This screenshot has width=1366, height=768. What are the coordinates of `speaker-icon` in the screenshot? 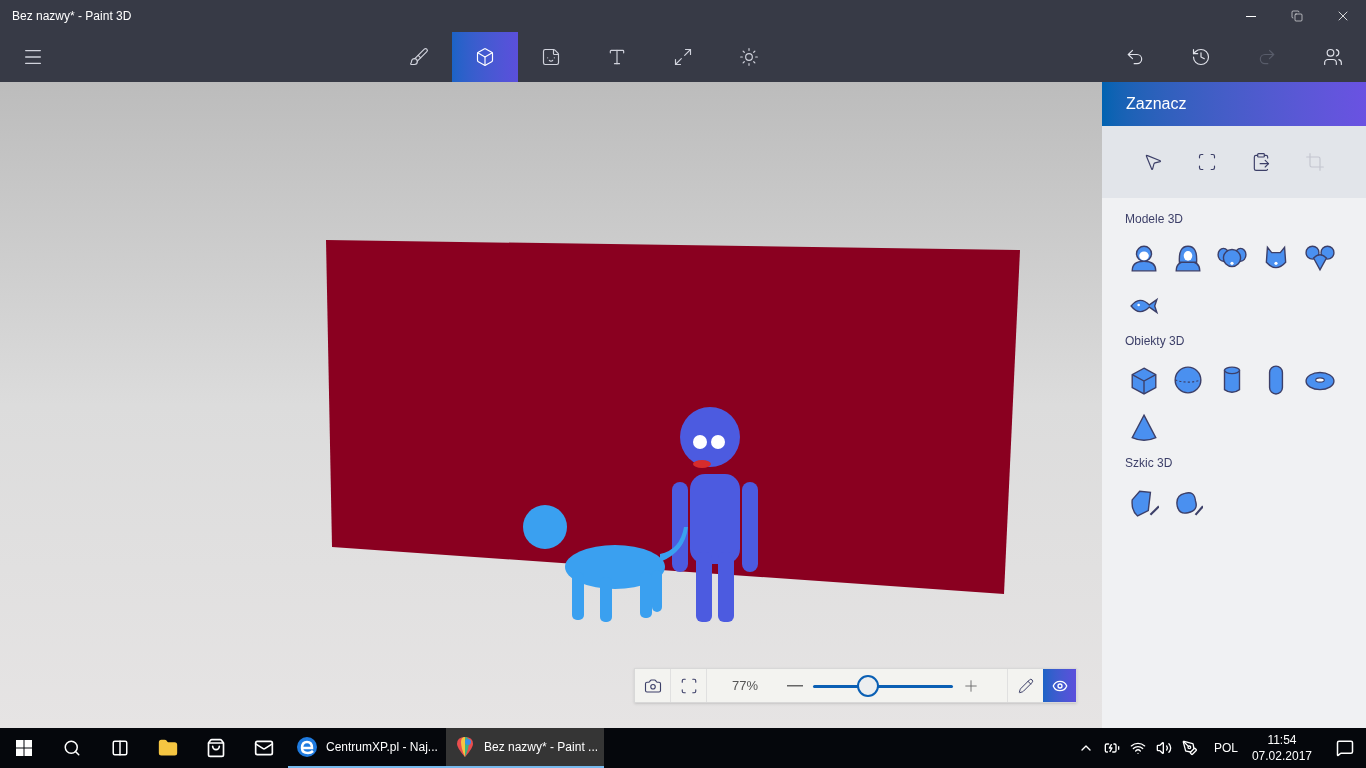 It's located at (1163, 748).